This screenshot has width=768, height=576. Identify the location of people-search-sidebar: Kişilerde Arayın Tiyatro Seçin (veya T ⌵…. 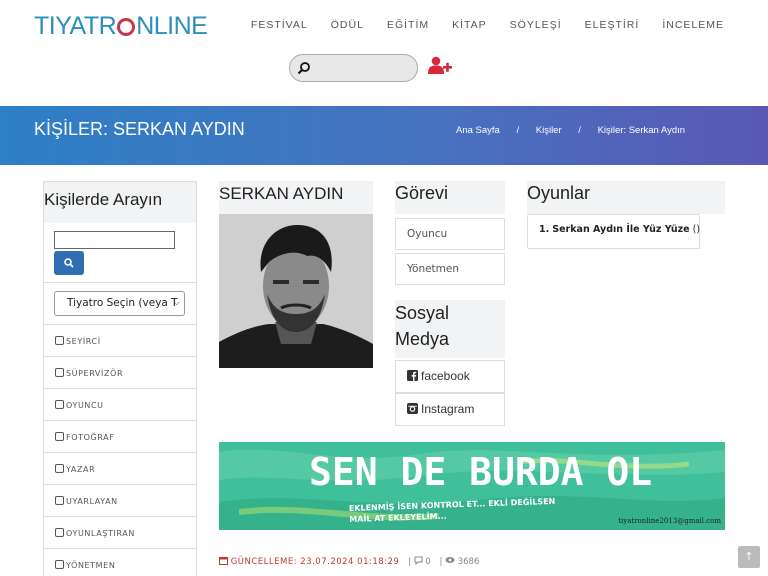
(120, 378).